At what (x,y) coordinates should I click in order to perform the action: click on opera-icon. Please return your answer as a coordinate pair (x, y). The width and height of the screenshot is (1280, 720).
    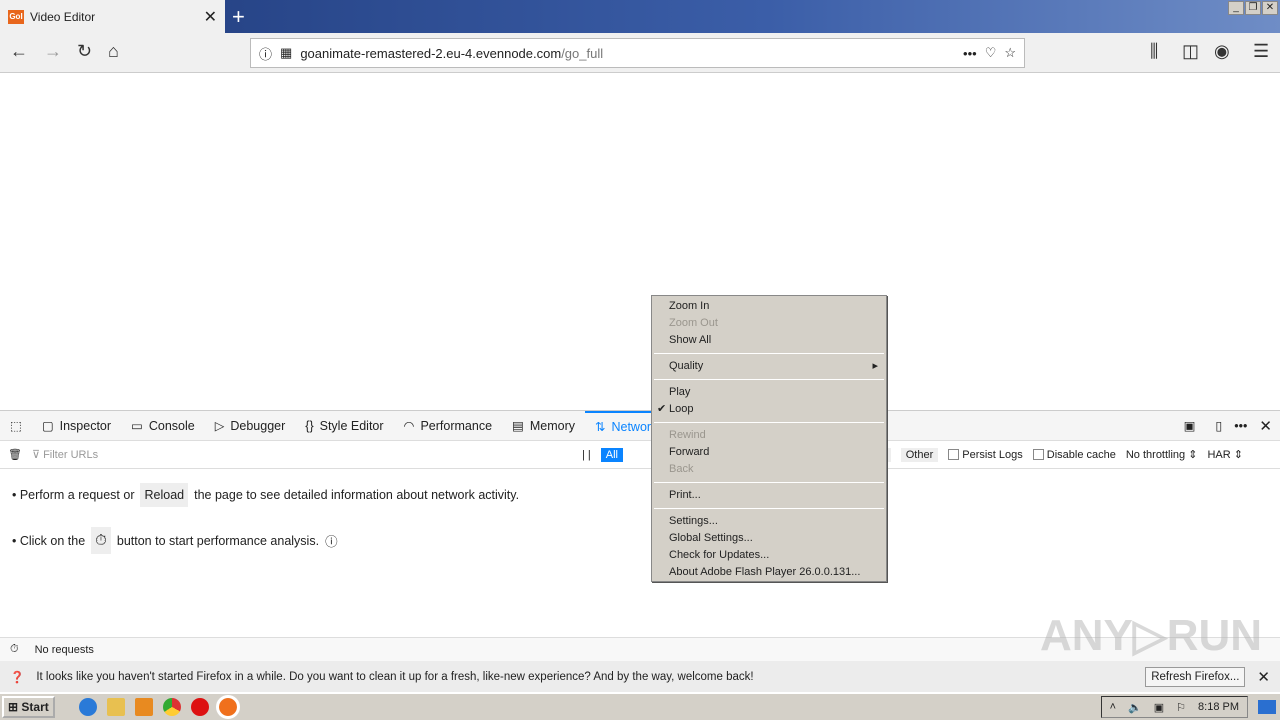
    Looking at the image, I should click on (199, 707).